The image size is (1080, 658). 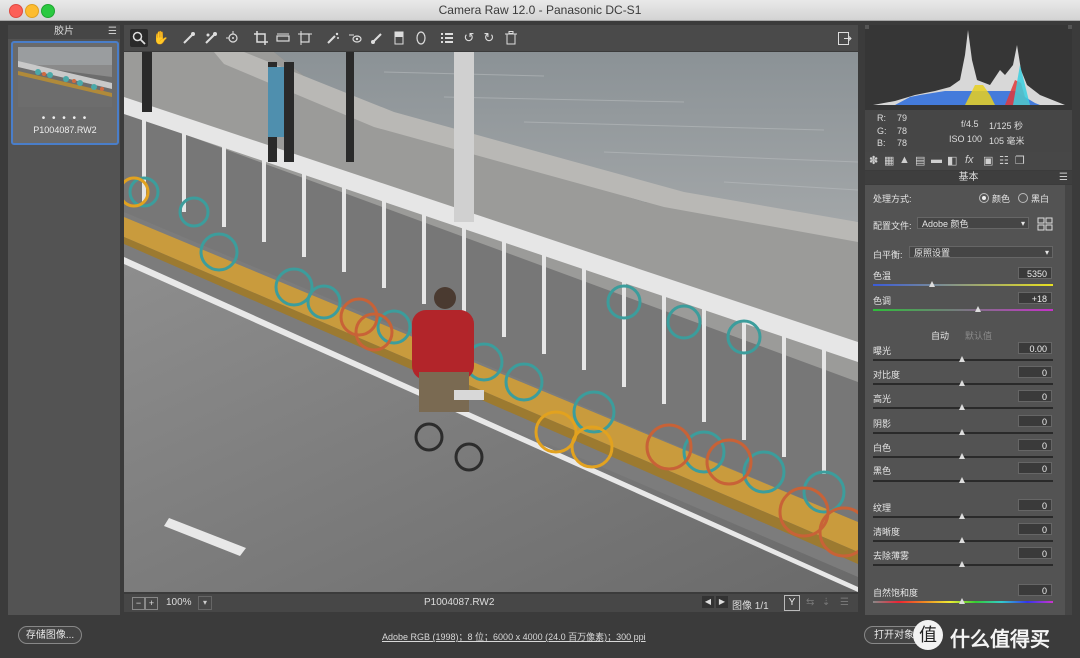 What do you see at coordinates (920, 160) in the screenshot?
I see `hsl-tab-icon: ▤` at bounding box center [920, 160].